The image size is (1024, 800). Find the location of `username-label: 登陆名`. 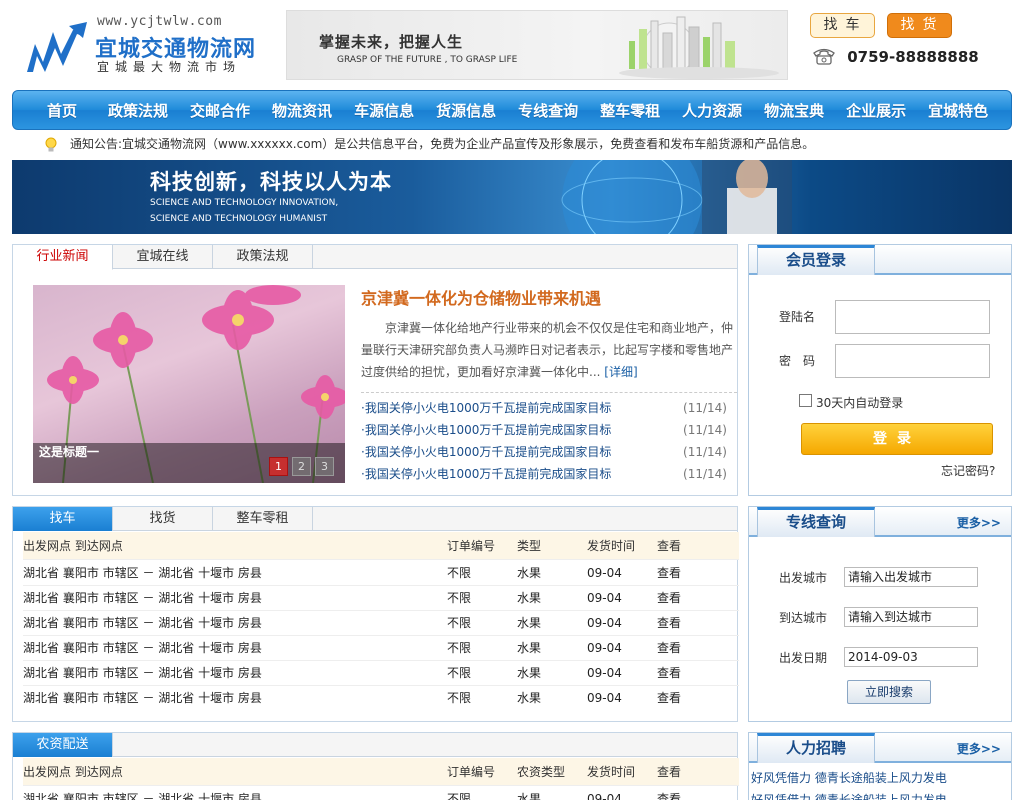

username-label: 登陆名 is located at coordinates (797, 317).